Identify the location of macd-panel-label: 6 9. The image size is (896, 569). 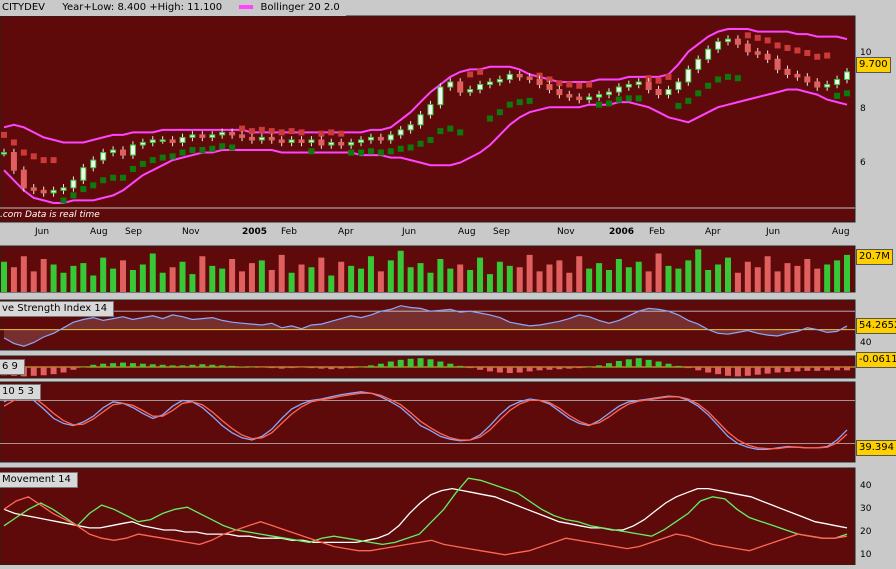
(12, 367).